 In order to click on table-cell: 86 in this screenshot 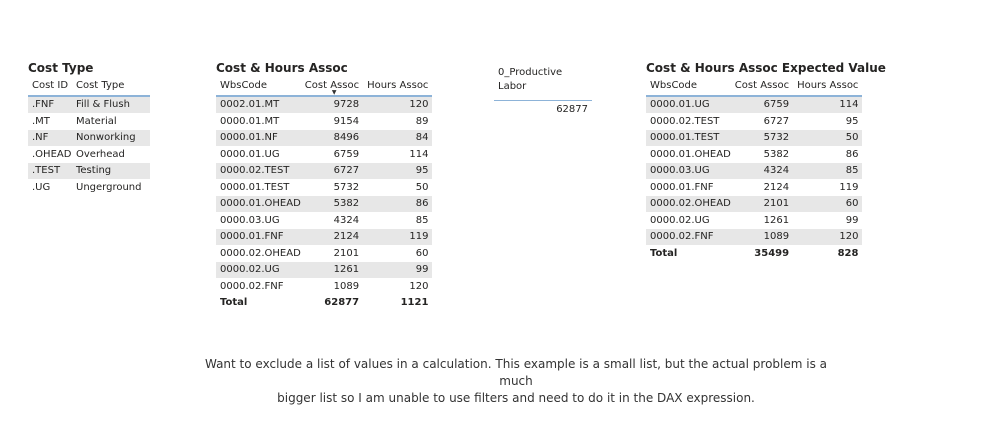, I will do `click(828, 154)`.